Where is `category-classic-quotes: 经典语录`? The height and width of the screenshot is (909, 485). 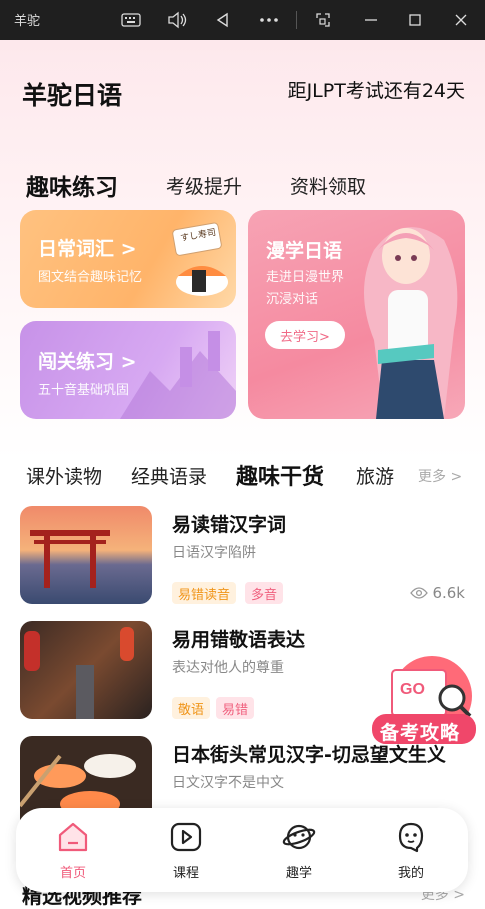 category-classic-quotes: 经典语录 is located at coordinates (169, 475).